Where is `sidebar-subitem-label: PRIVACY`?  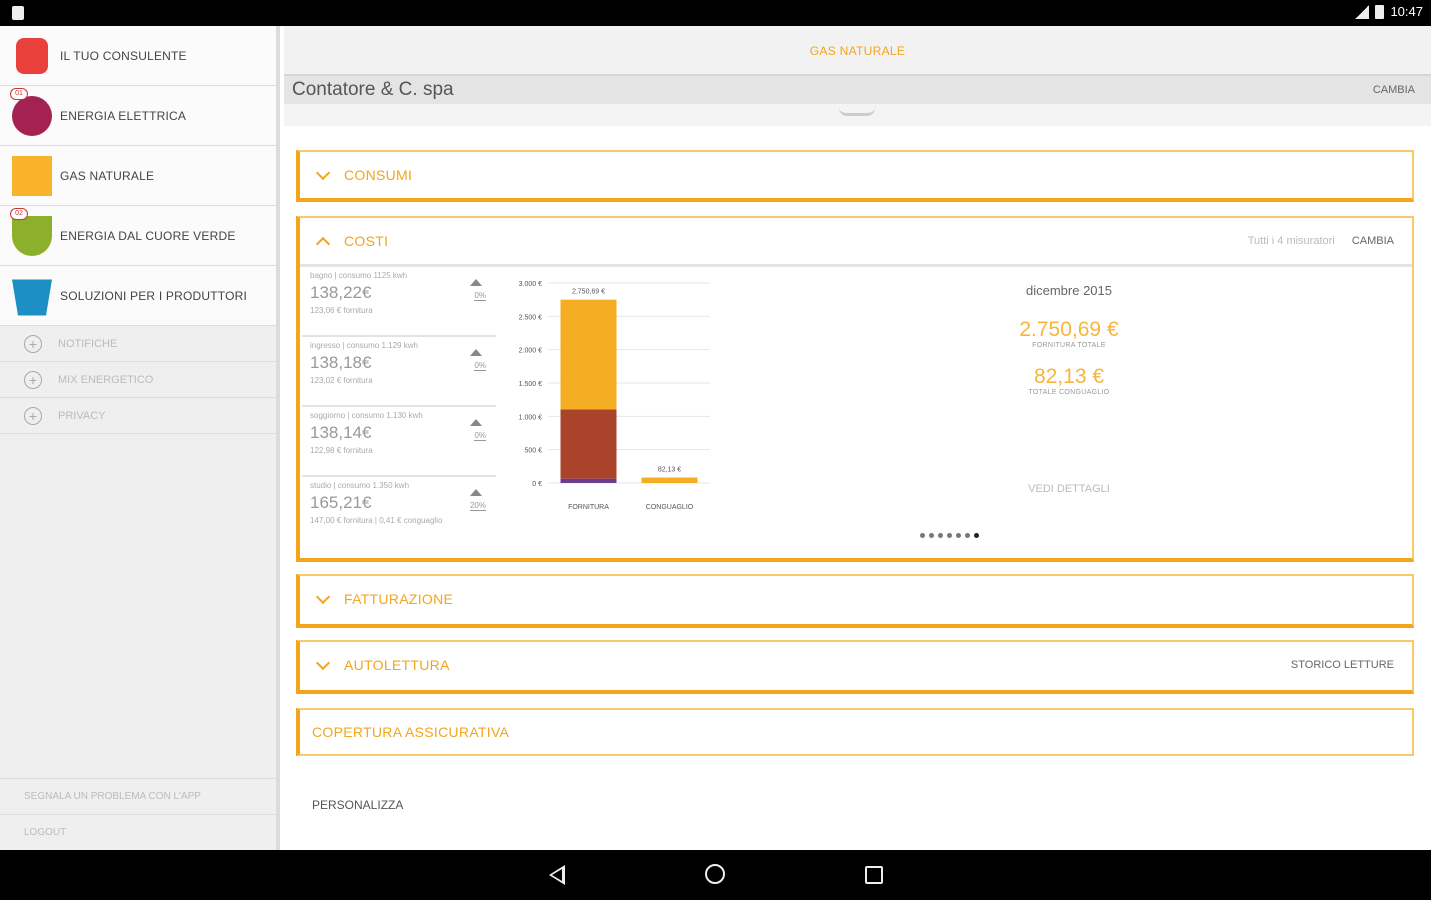
sidebar-subitem-label: PRIVACY is located at coordinates (82, 415).